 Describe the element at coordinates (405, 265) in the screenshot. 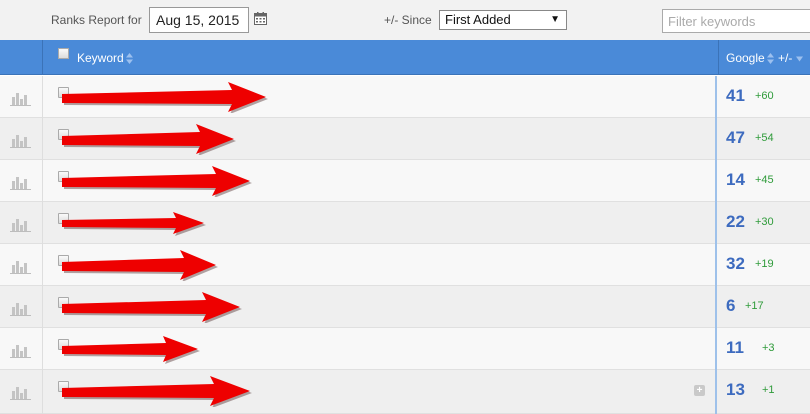

I see `table-row: 32 +19` at that location.